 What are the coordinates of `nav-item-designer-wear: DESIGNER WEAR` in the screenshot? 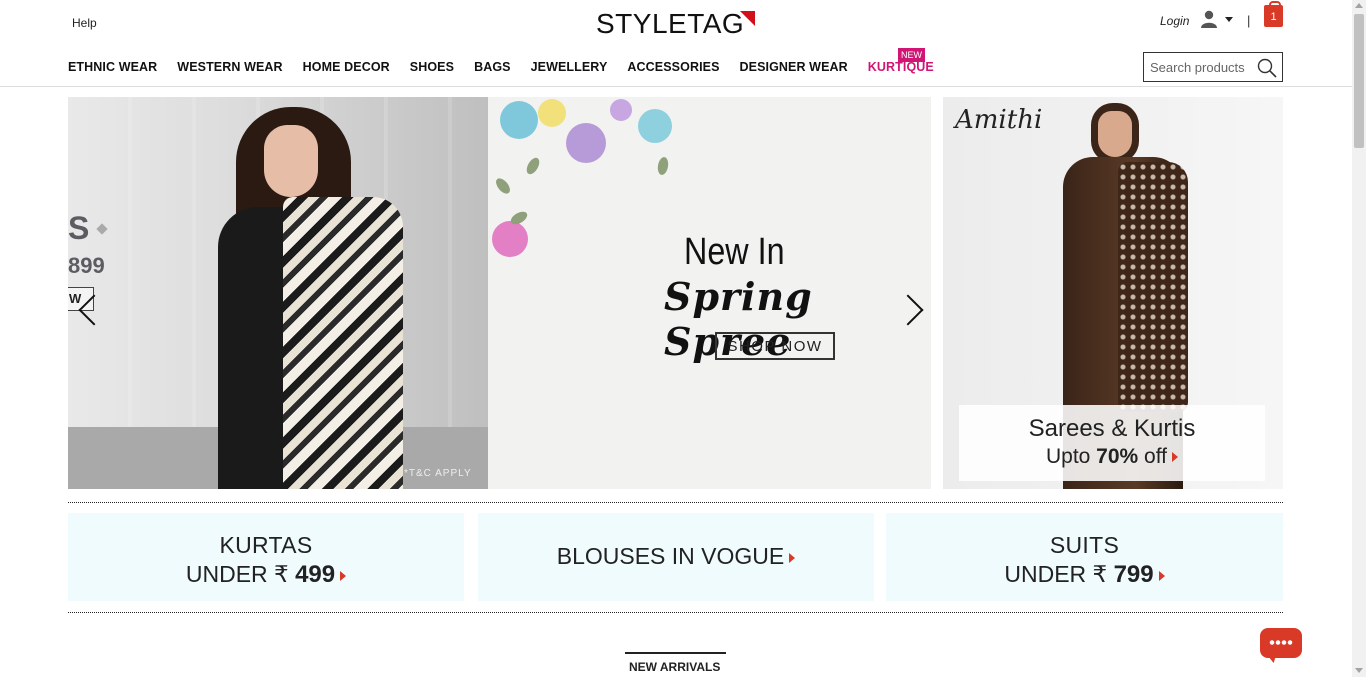 It's located at (794, 67).